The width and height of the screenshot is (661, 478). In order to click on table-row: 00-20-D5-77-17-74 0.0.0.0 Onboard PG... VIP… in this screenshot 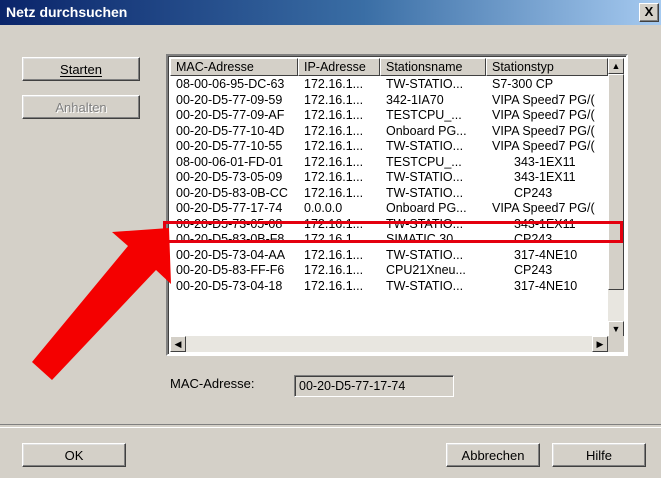, I will do `click(389, 209)`.